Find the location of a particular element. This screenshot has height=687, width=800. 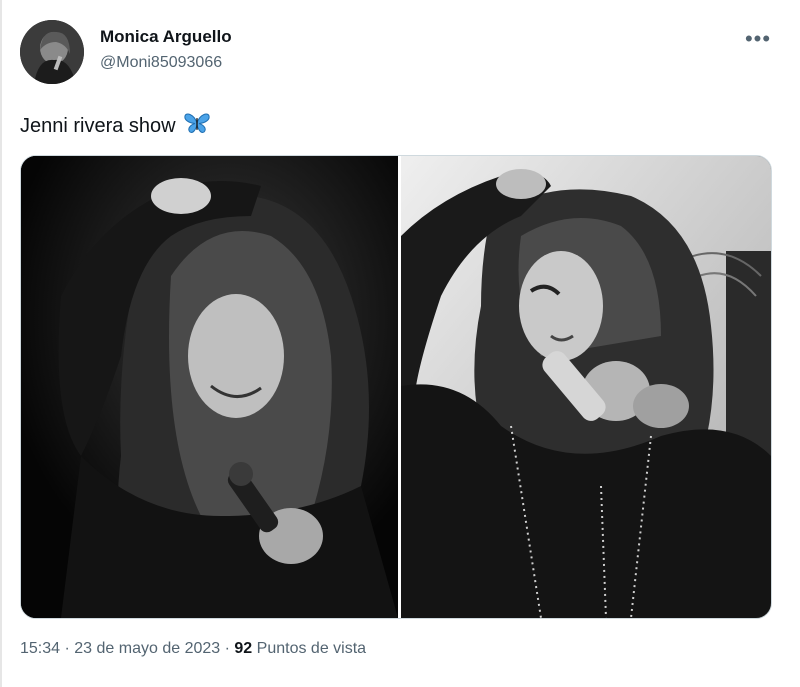

tweet-time: 15:34 is located at coordinates (40, 648).